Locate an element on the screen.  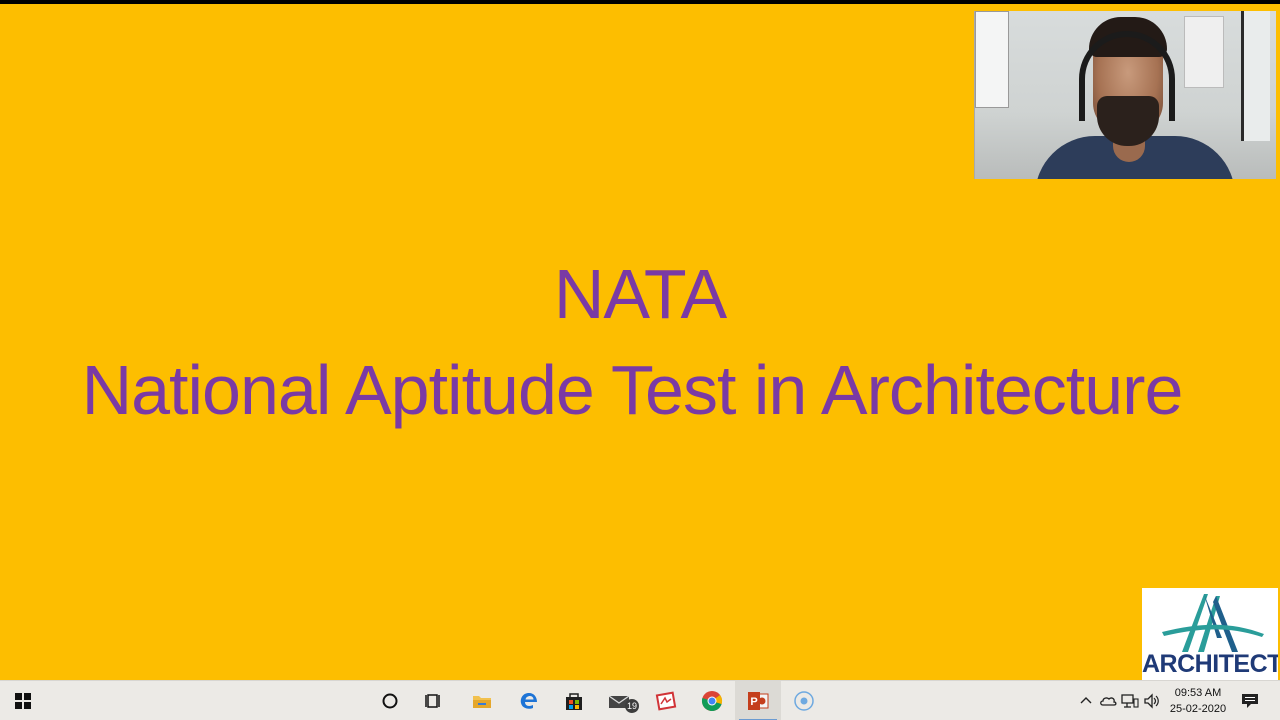
onedrive-cloud-icon is located at coordinates (1108, 701).